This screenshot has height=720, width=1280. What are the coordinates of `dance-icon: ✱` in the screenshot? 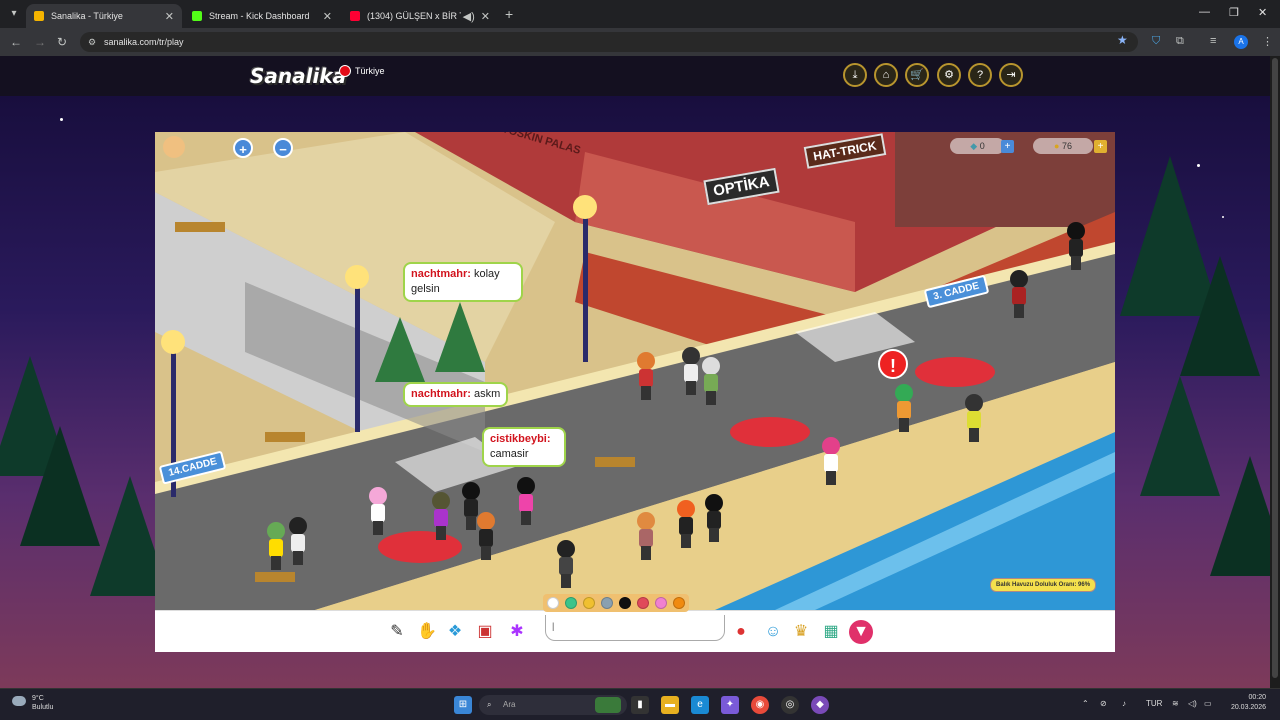 It's located at (517, 632).